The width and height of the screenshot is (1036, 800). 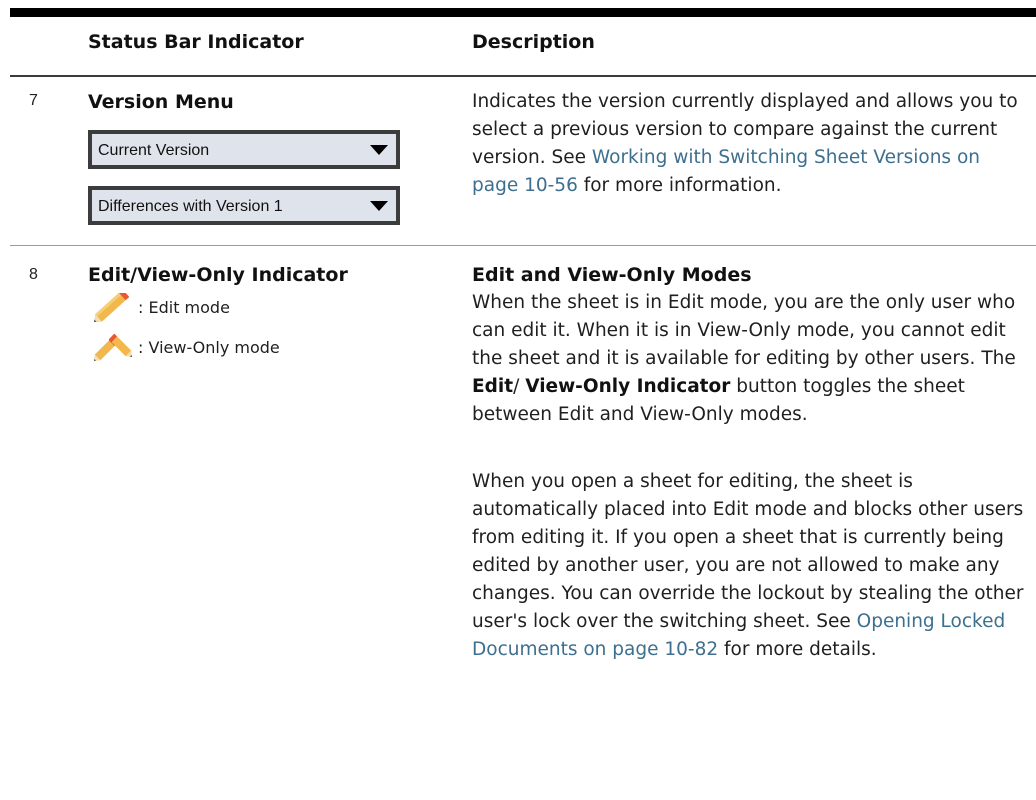 I want to click on description-text: for more information., so click(x=679, y=185).